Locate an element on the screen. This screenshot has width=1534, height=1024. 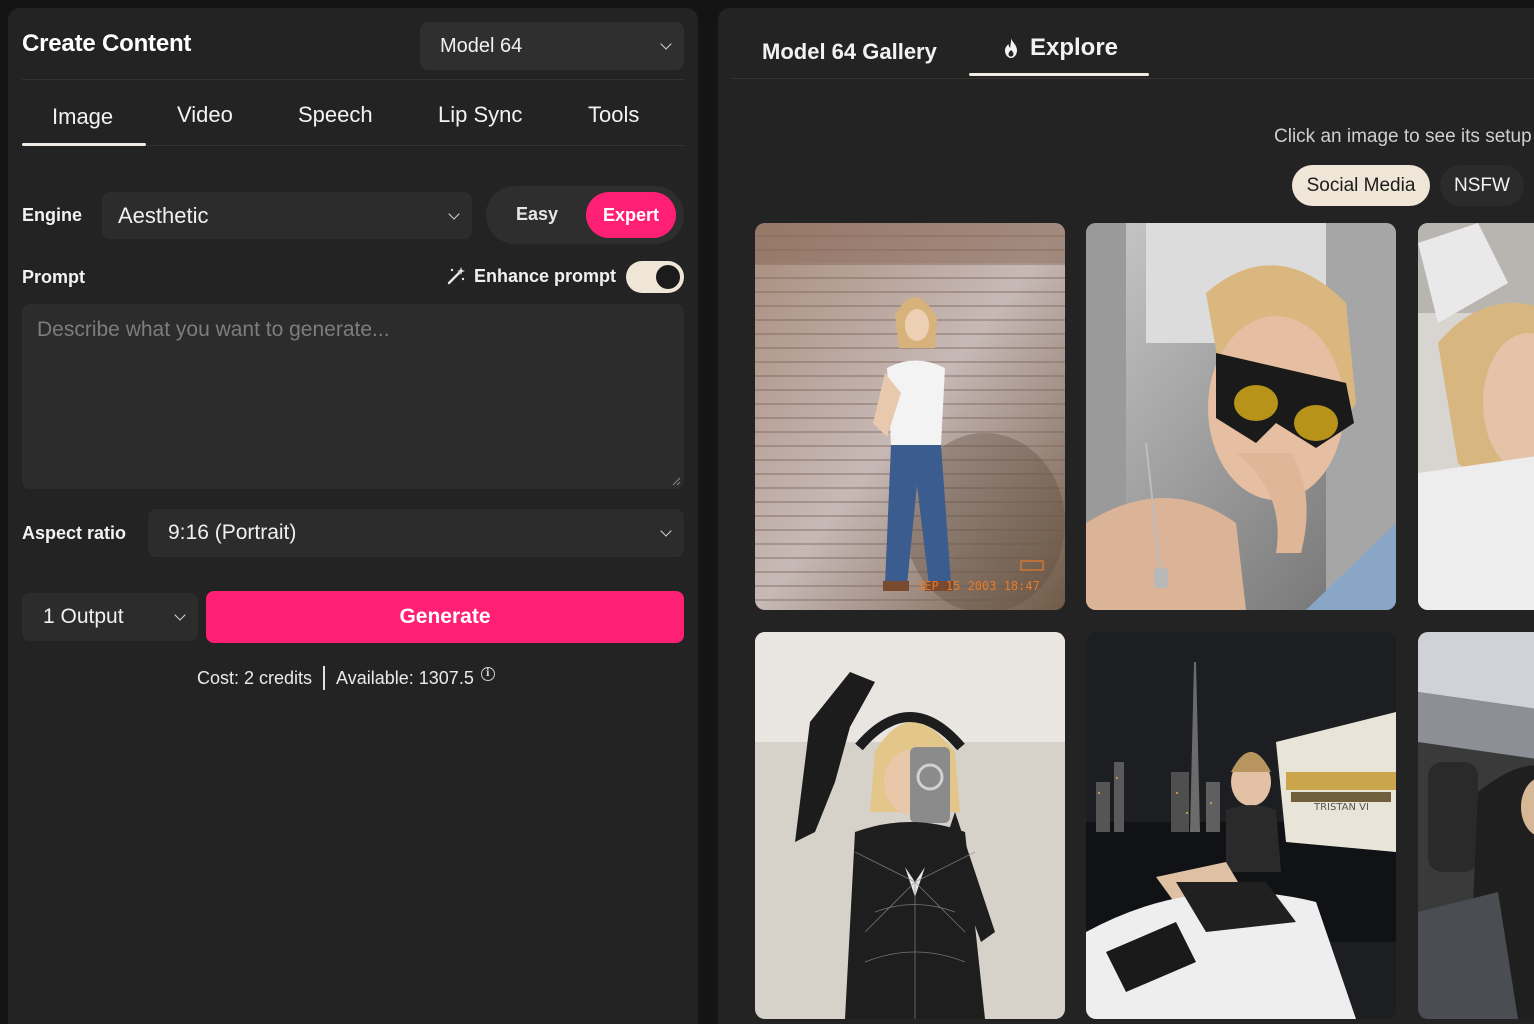
filter-nsfw: NSFW is located at coordinates (1482, 185).